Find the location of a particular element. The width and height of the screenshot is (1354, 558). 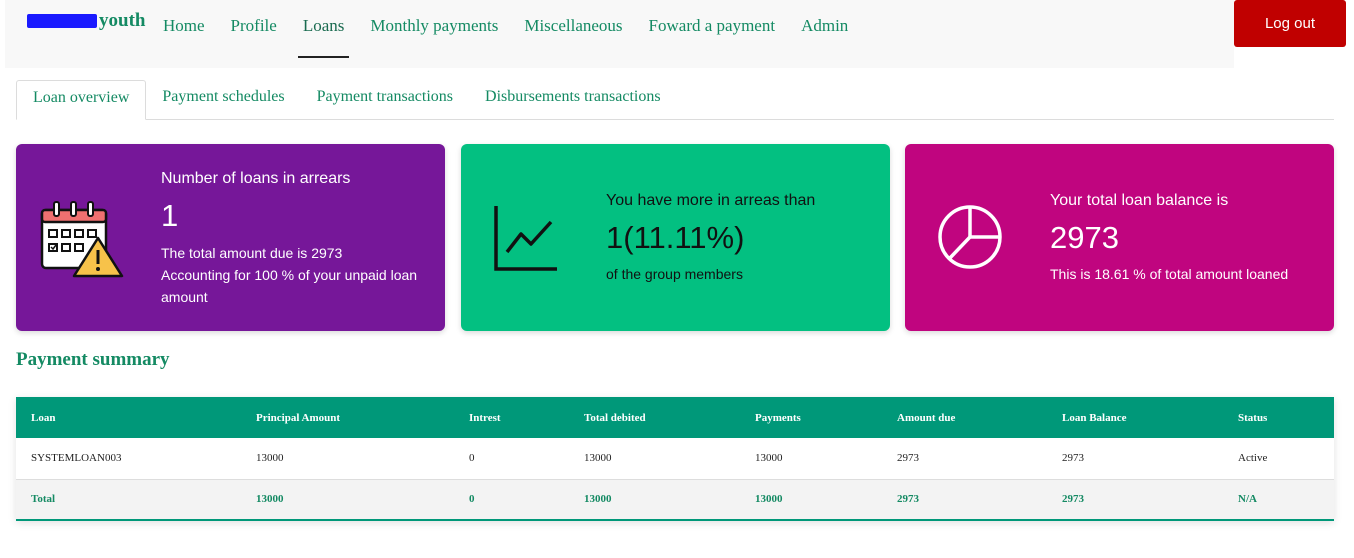

column-header-payments: Payments is located at coordinates (811, 417).